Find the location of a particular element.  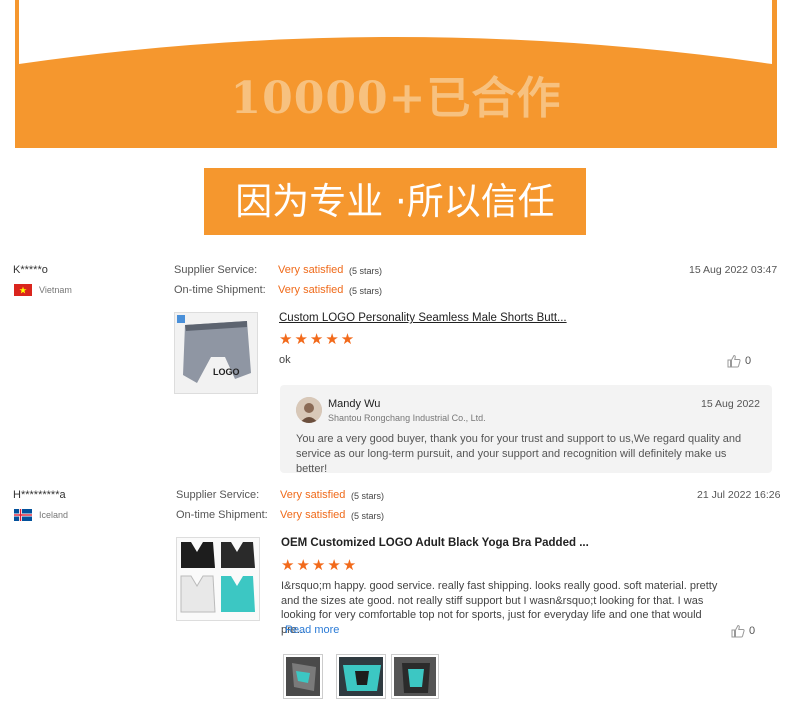

photo-1-icon is located at coordinates (303, 676).